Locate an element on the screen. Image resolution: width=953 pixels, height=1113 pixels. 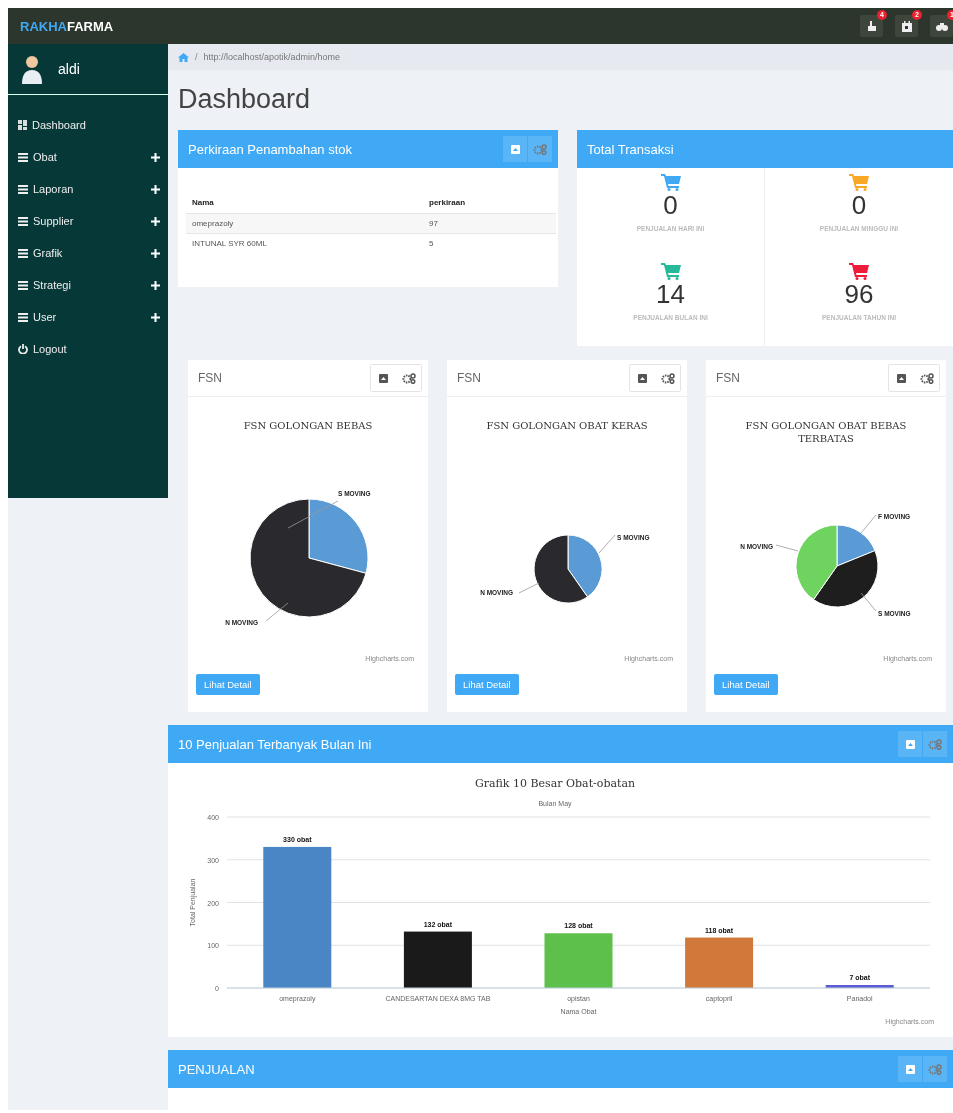
brand-logo: RAKHAFARMA is located at coordinates (67, 26).